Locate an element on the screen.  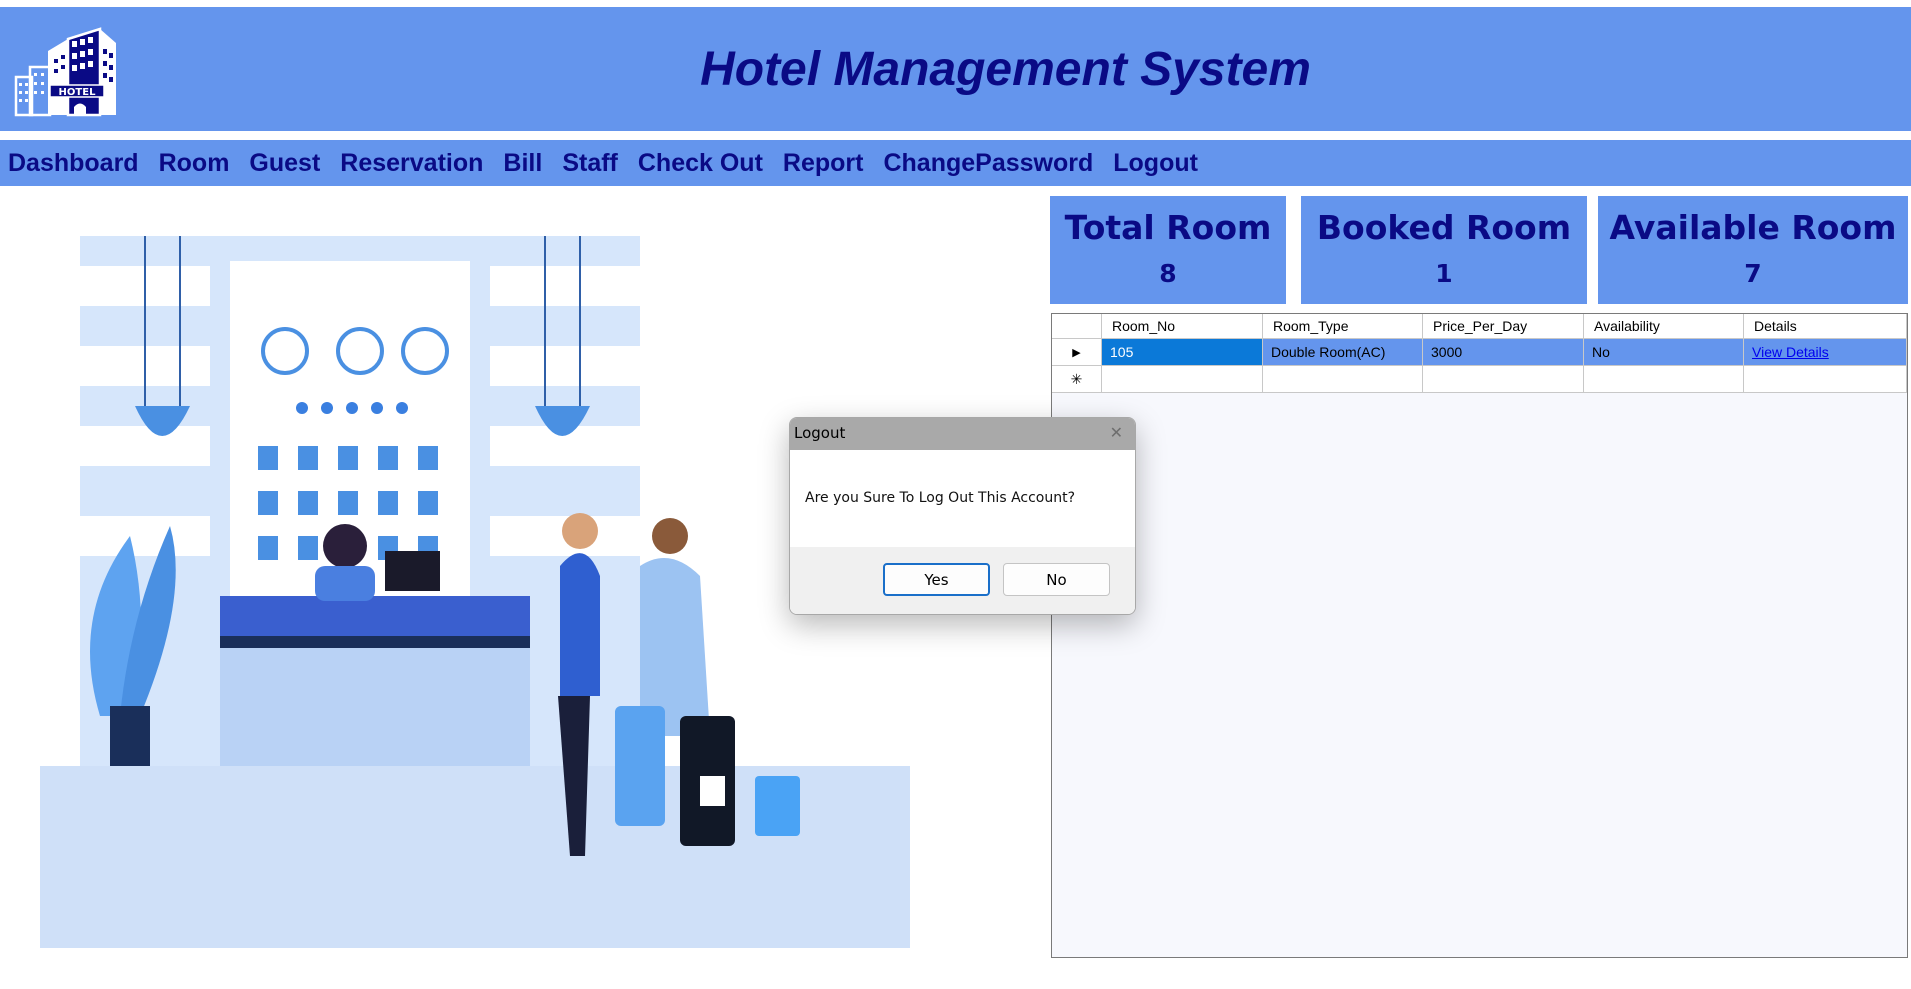
cell-price-per-day: 3000 is located at coordinates (1503, 352).